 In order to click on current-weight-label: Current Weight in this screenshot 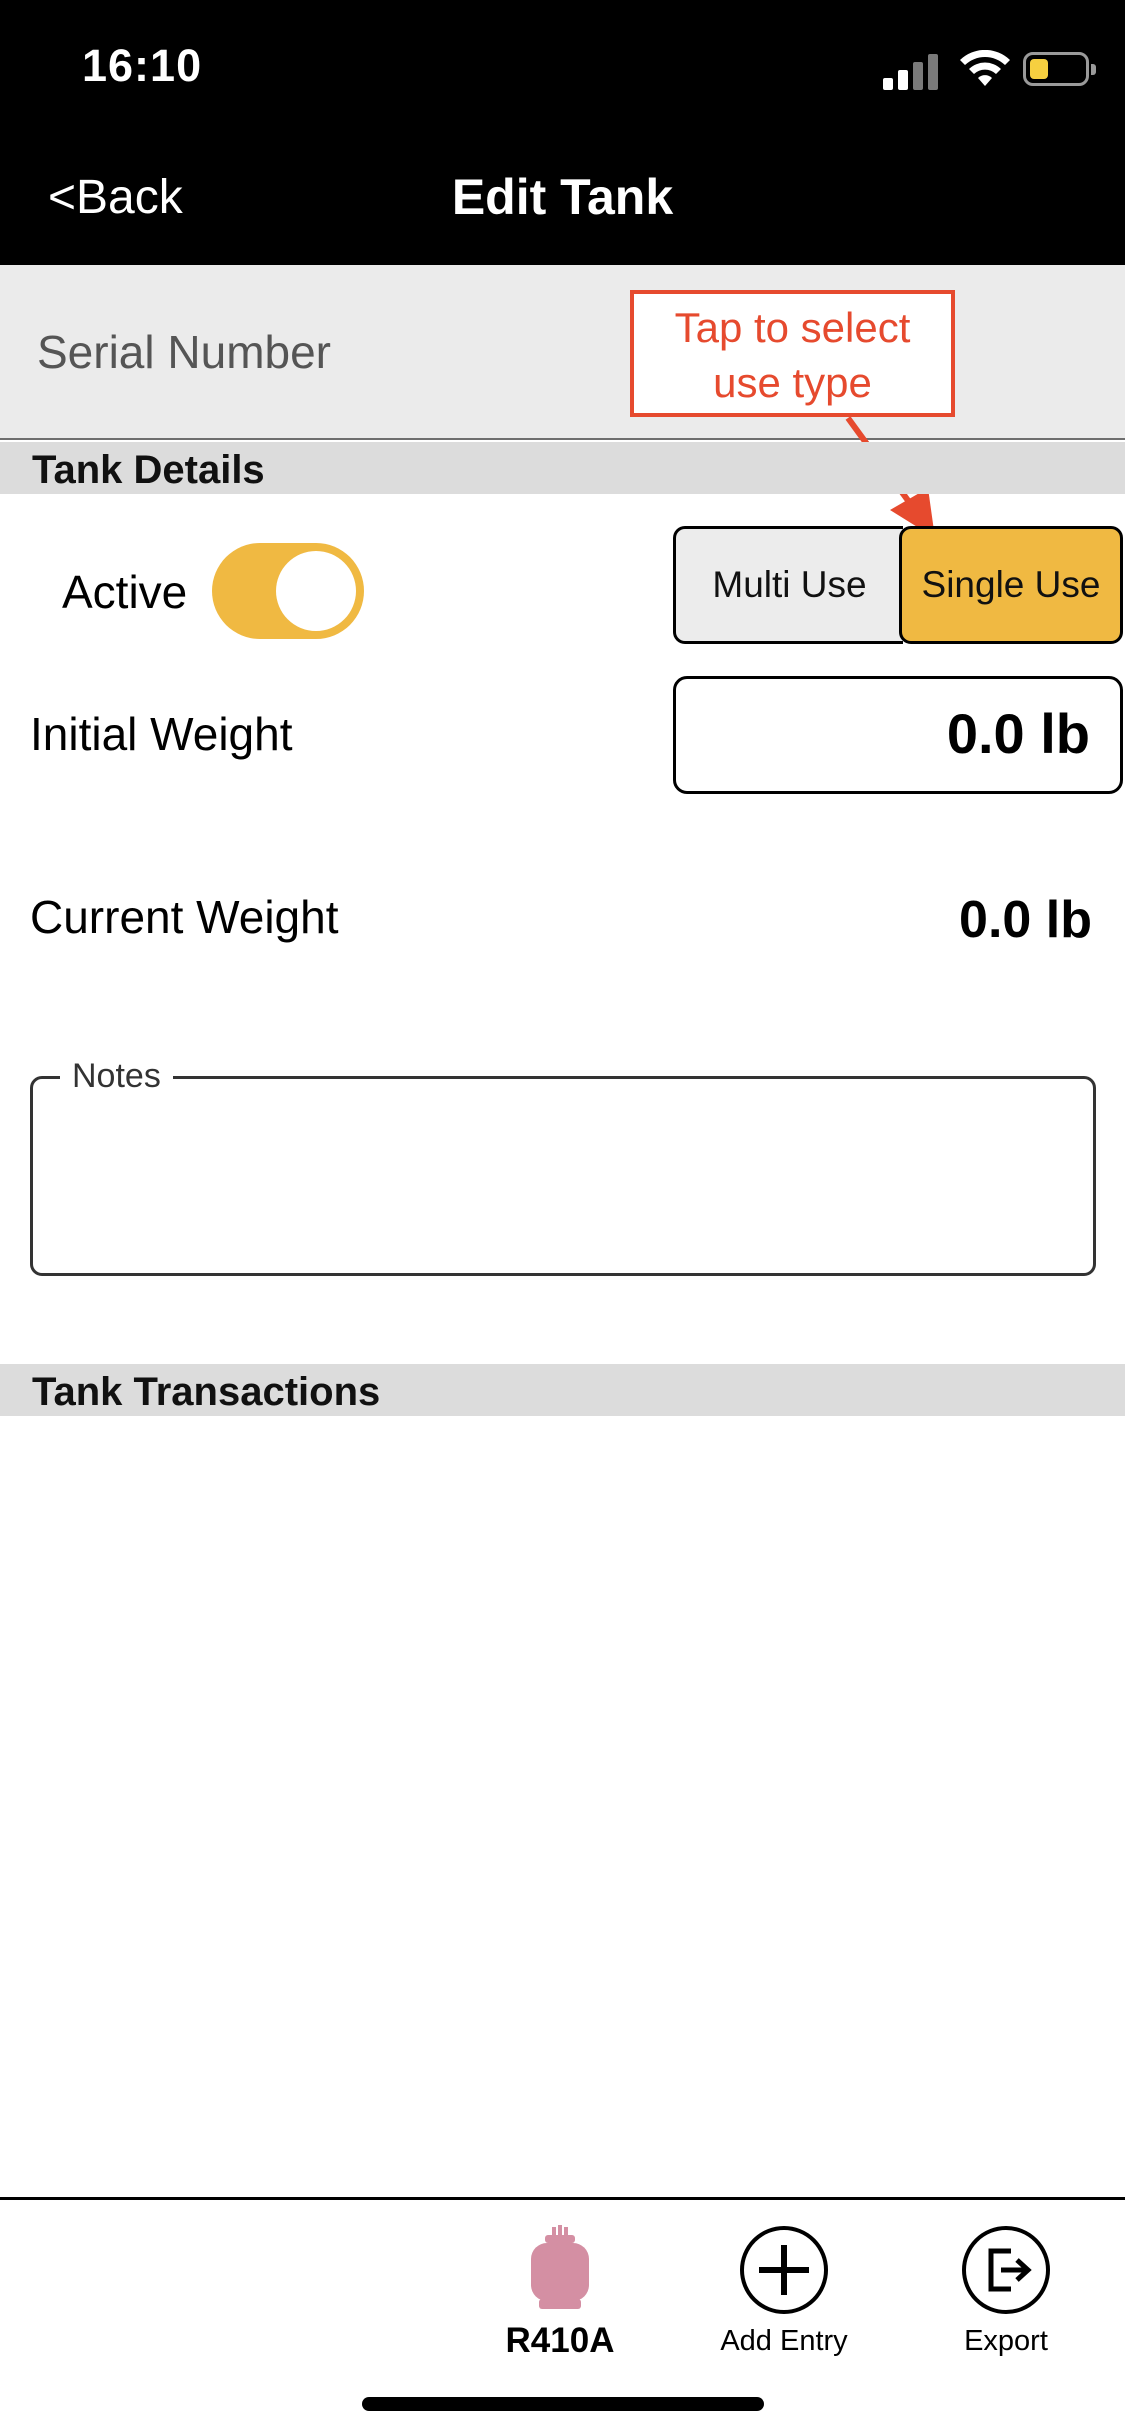, I will do `click(184, 917)`.